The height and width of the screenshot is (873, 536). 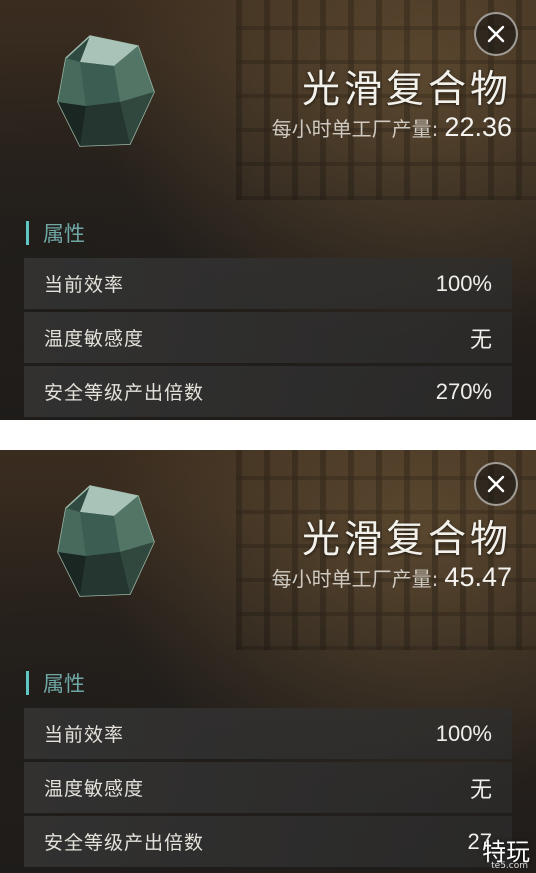 What do you see at coordinates (268, 391) in the screenshot?
I see `attribute-row: 安全等级产出倍数 270%` at bounding box center [268, 391].